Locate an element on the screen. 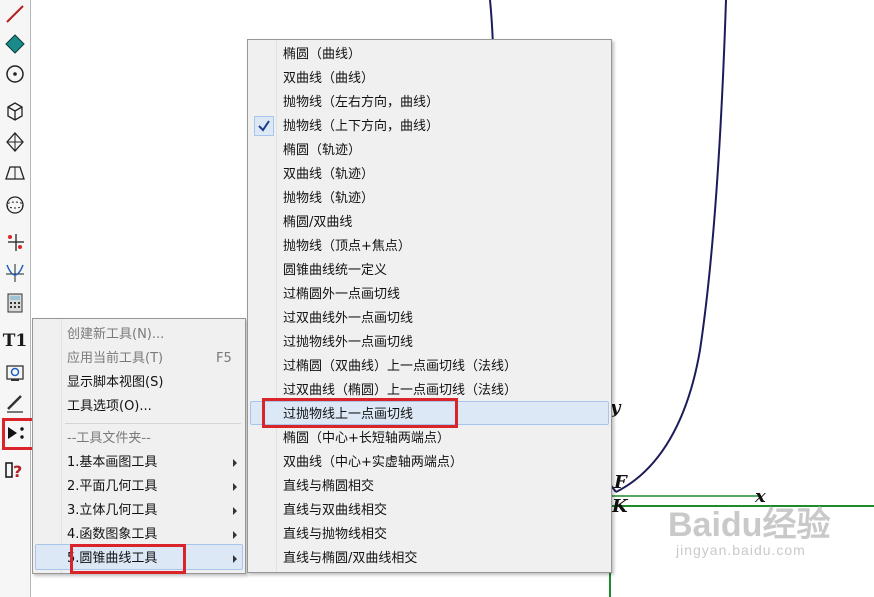  conic-item-parabola-external-tangent: 过抛物线外一点画切线 is located at coordinates (348, 343).